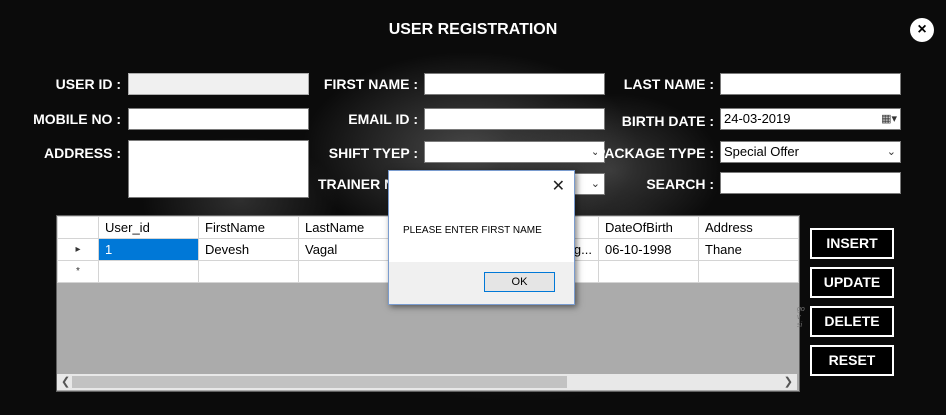 The image size is (946, 415). What do you see at coordinates (148, 227) in the screenshot?
I see `column-header: User_id` at bounding box center [148, 227].